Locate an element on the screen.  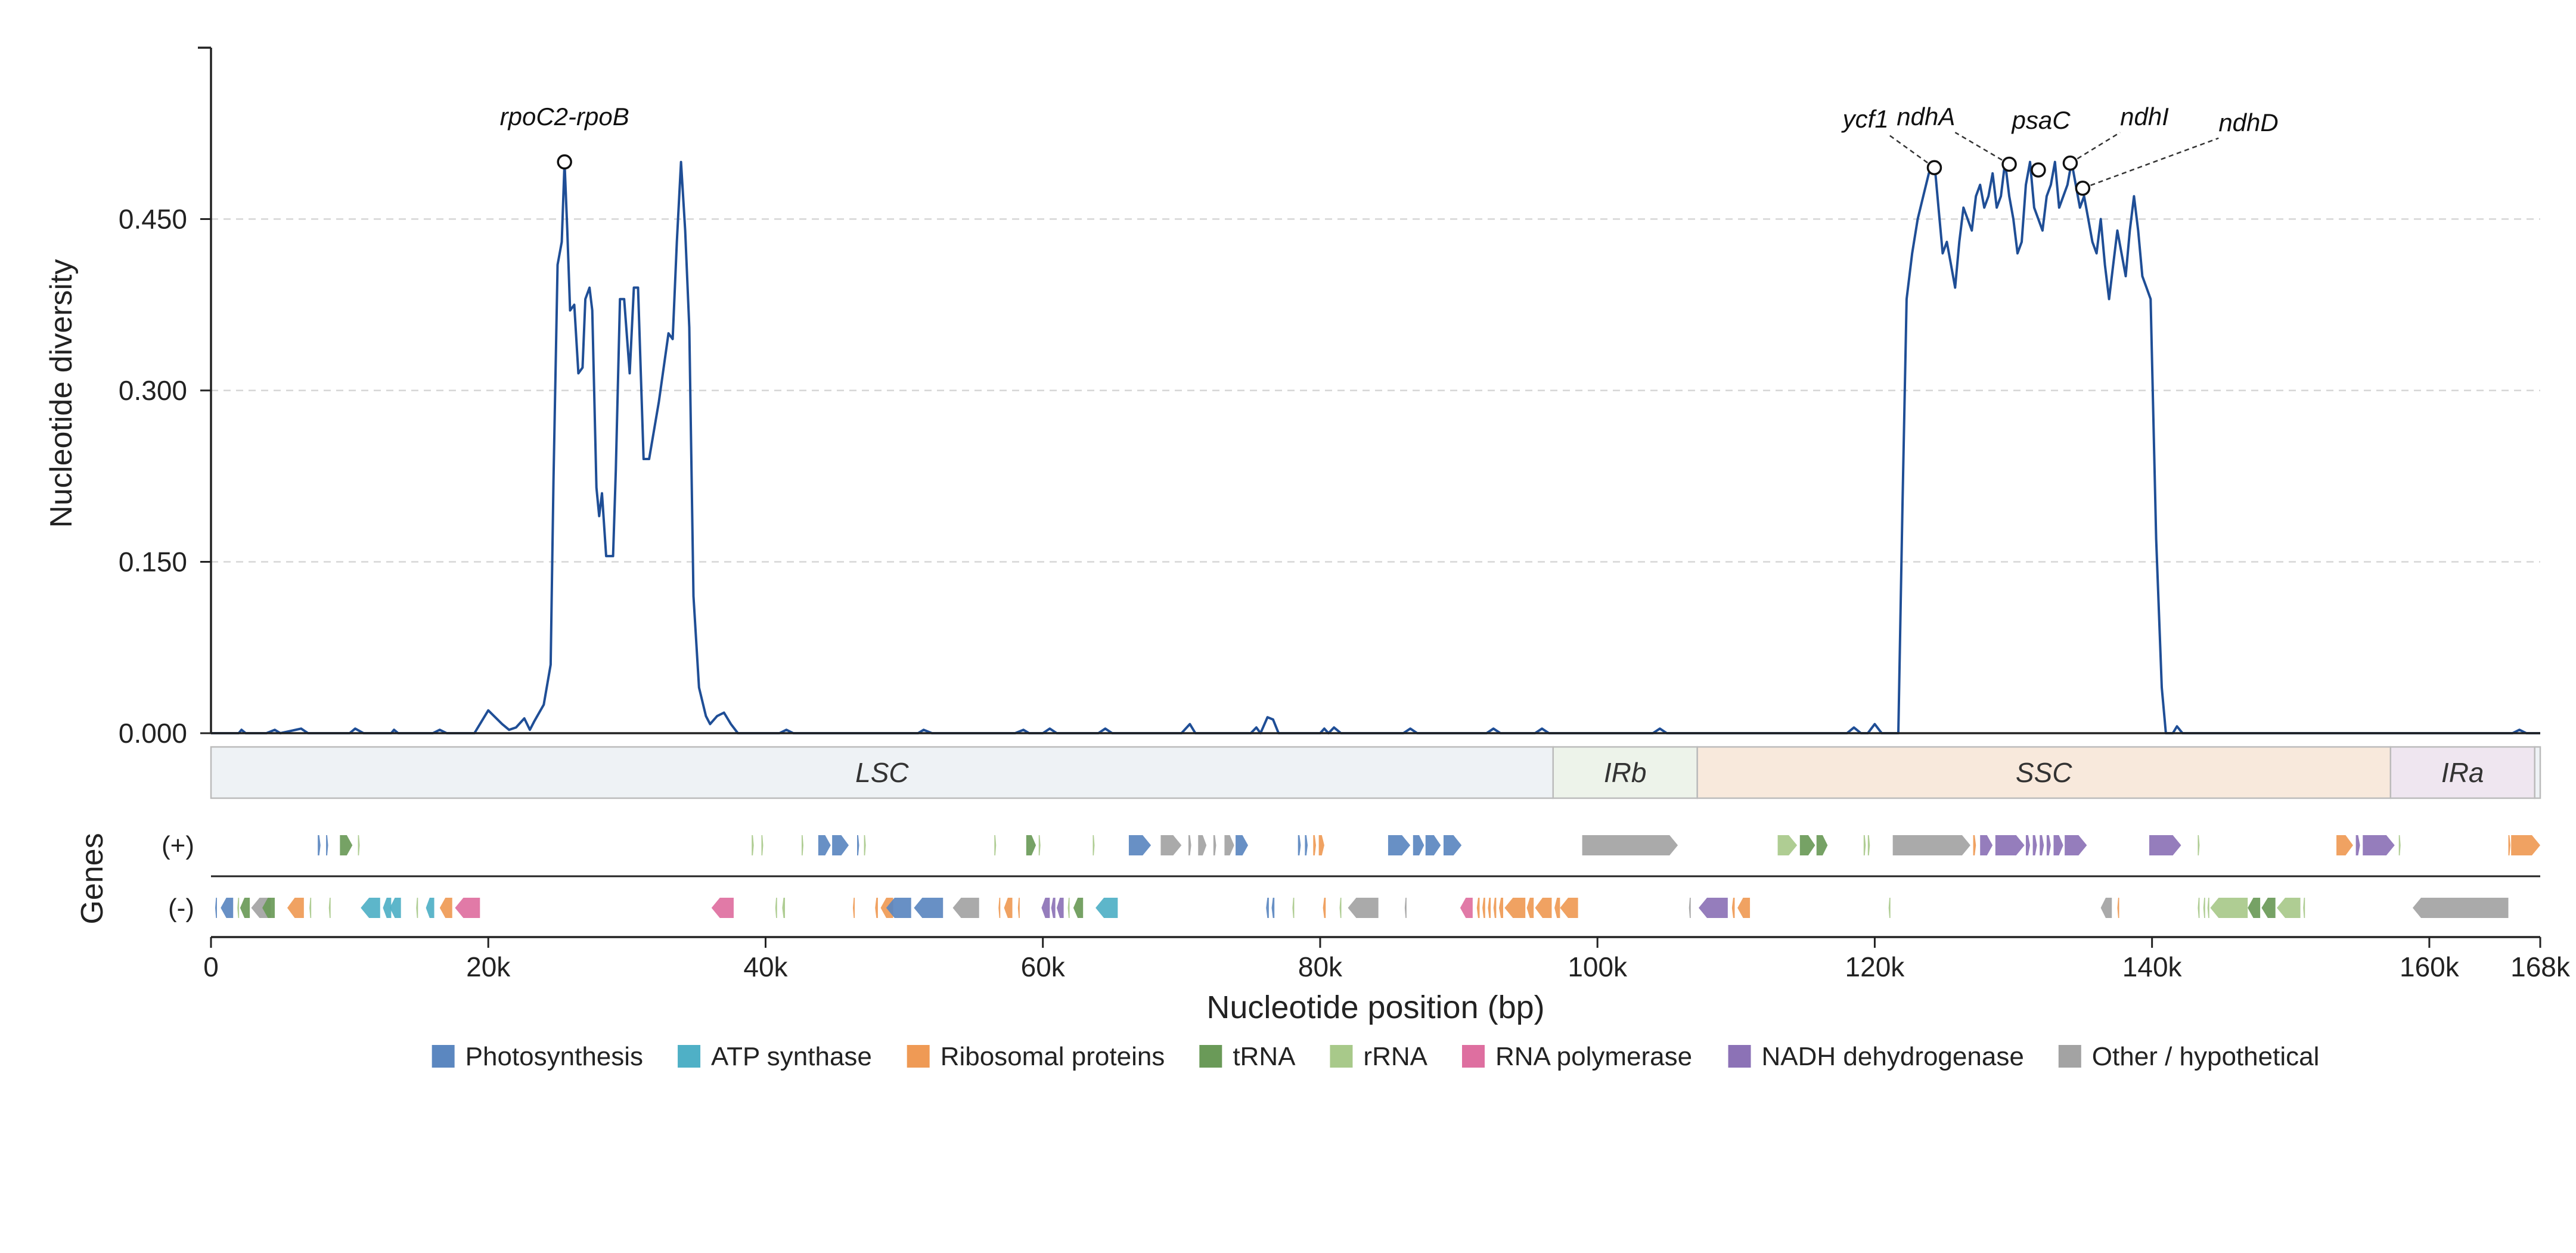
x-tick-label: 40k is located at coordinates (765, 966).